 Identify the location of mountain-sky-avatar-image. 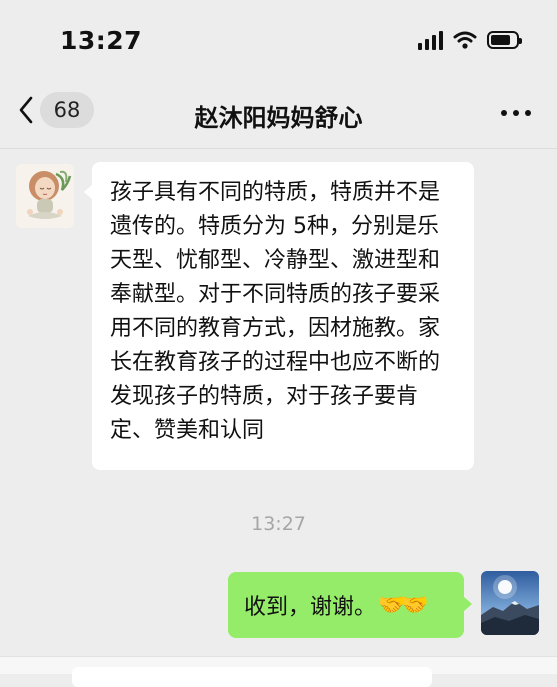
(510, 603).